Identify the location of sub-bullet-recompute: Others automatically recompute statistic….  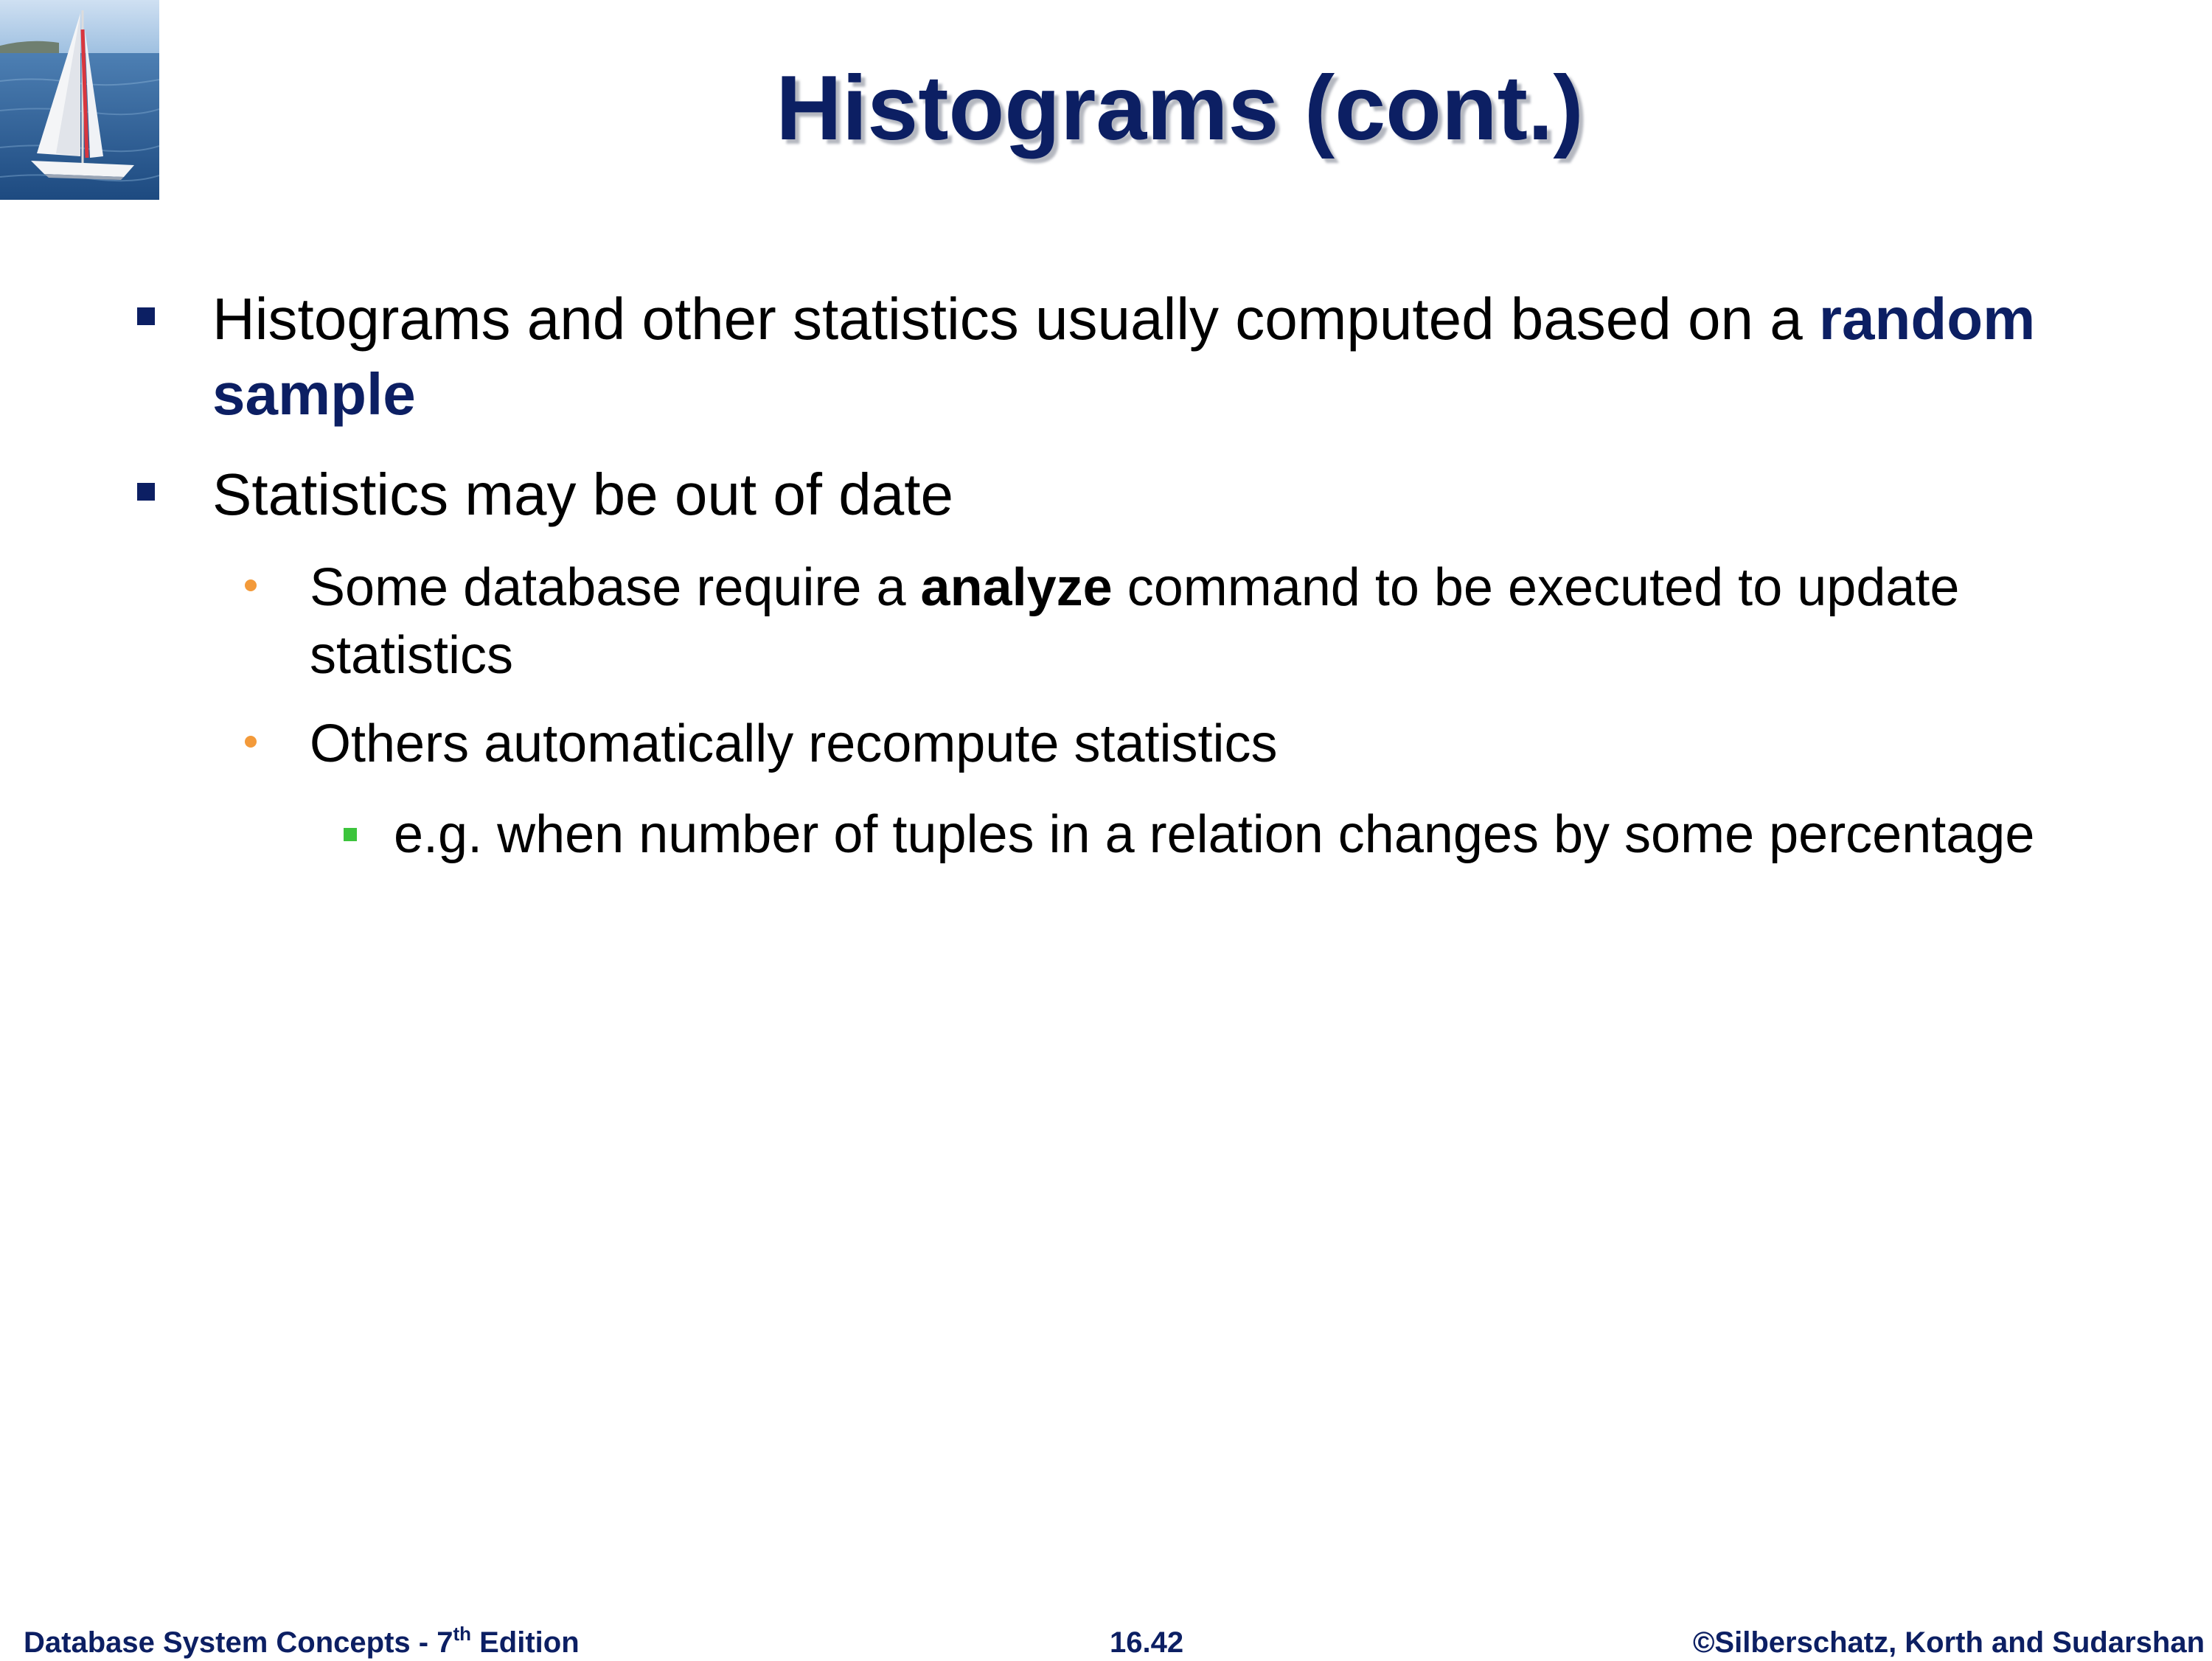
(1224, 744).